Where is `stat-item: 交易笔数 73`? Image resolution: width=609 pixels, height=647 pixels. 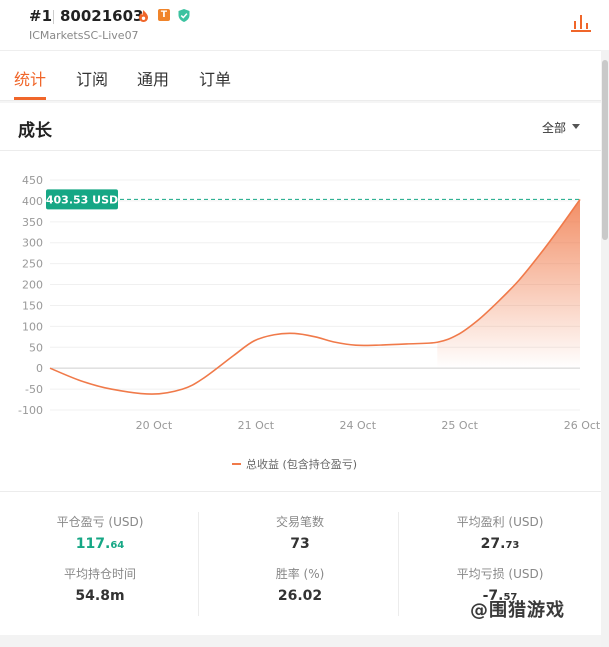 stat-item: 交易笔数 73 is located at coordinates (300, 532).